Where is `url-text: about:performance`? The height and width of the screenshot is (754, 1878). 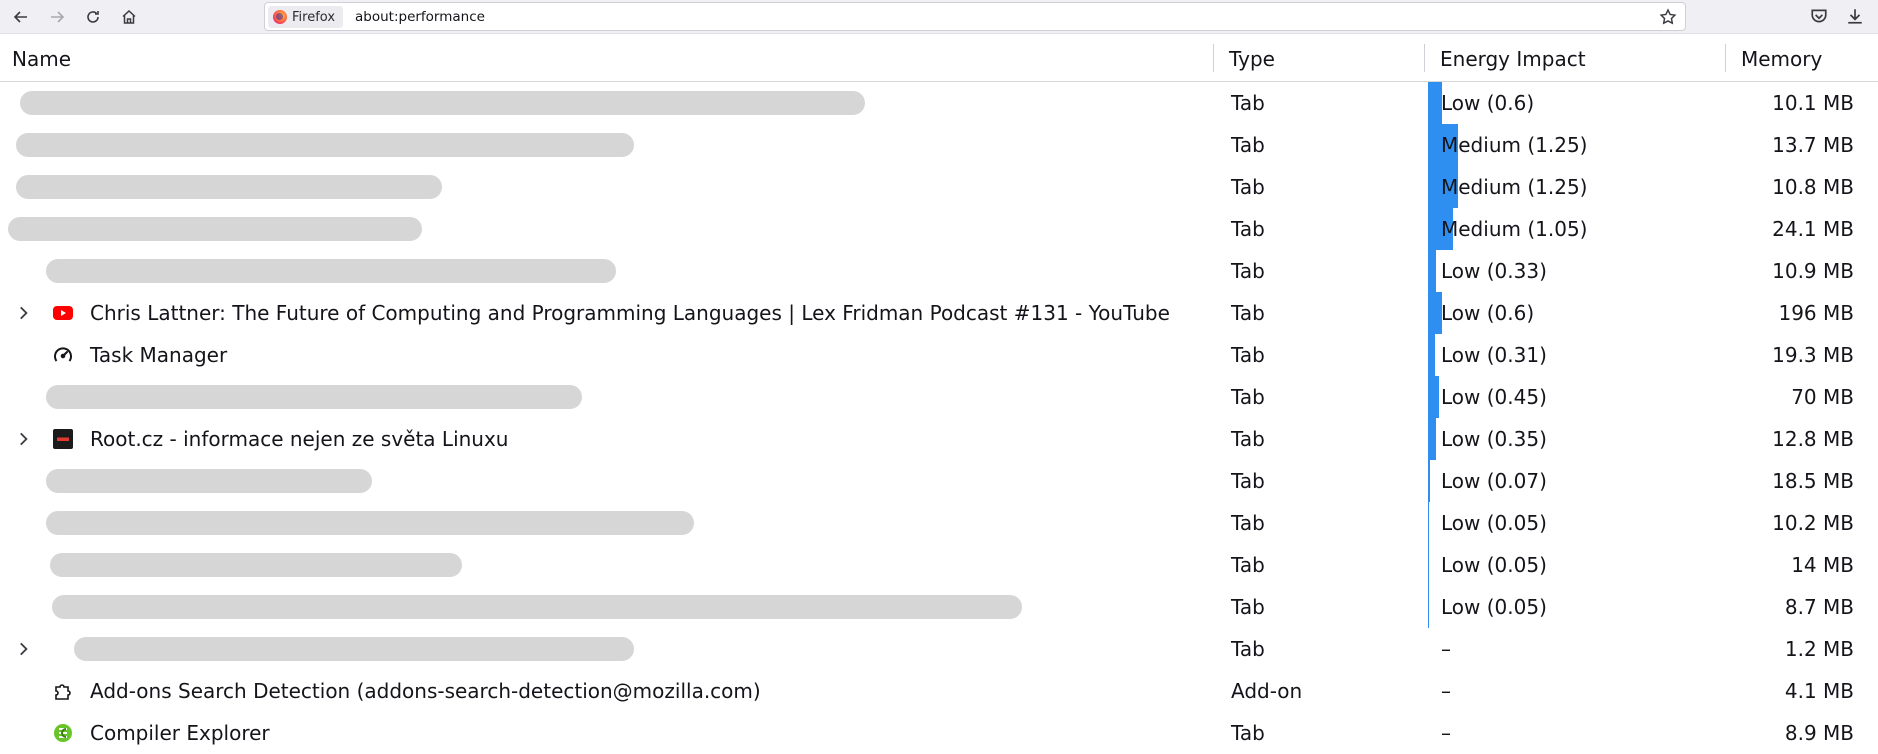 url-text: about:performance is located at coordinates (420, 17).